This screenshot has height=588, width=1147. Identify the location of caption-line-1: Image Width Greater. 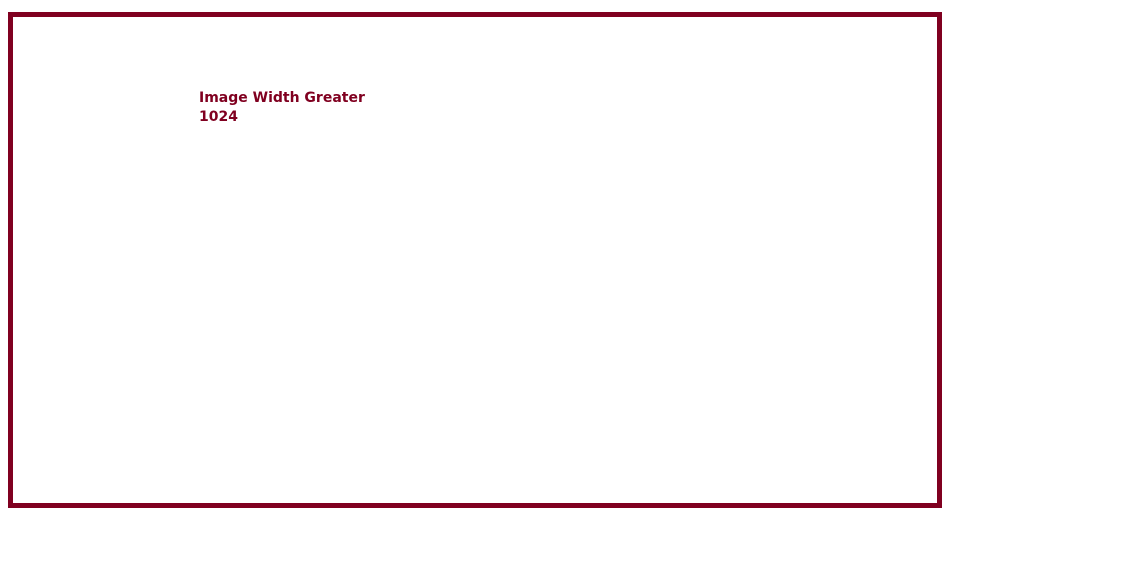
(282, 98).